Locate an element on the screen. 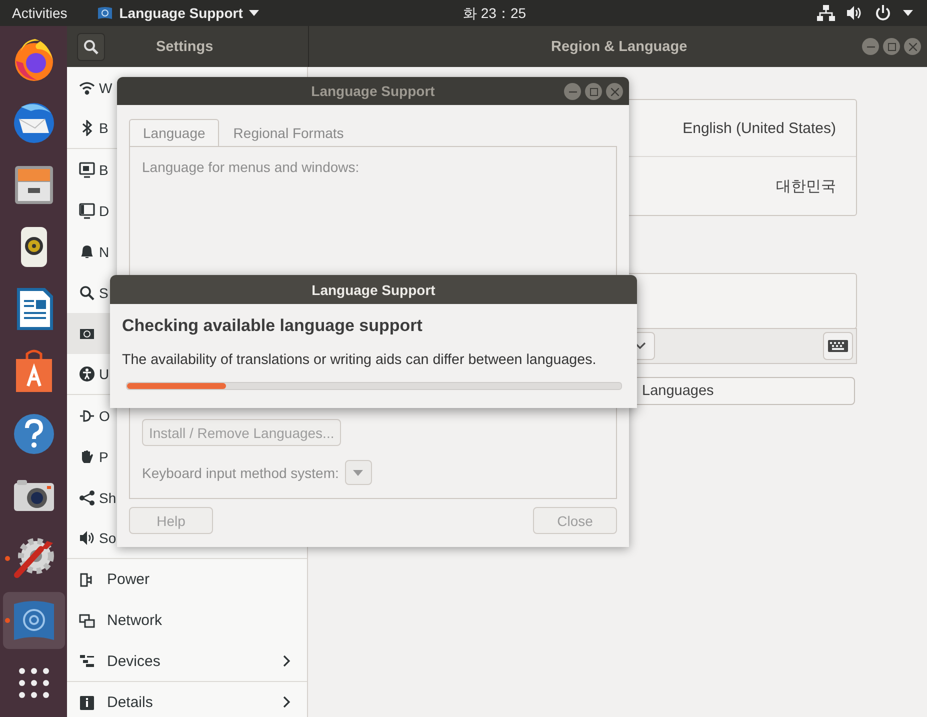 The width and height of the screenshot is (927, 717). sidebar-label: So is located at coordinates (107, 538).